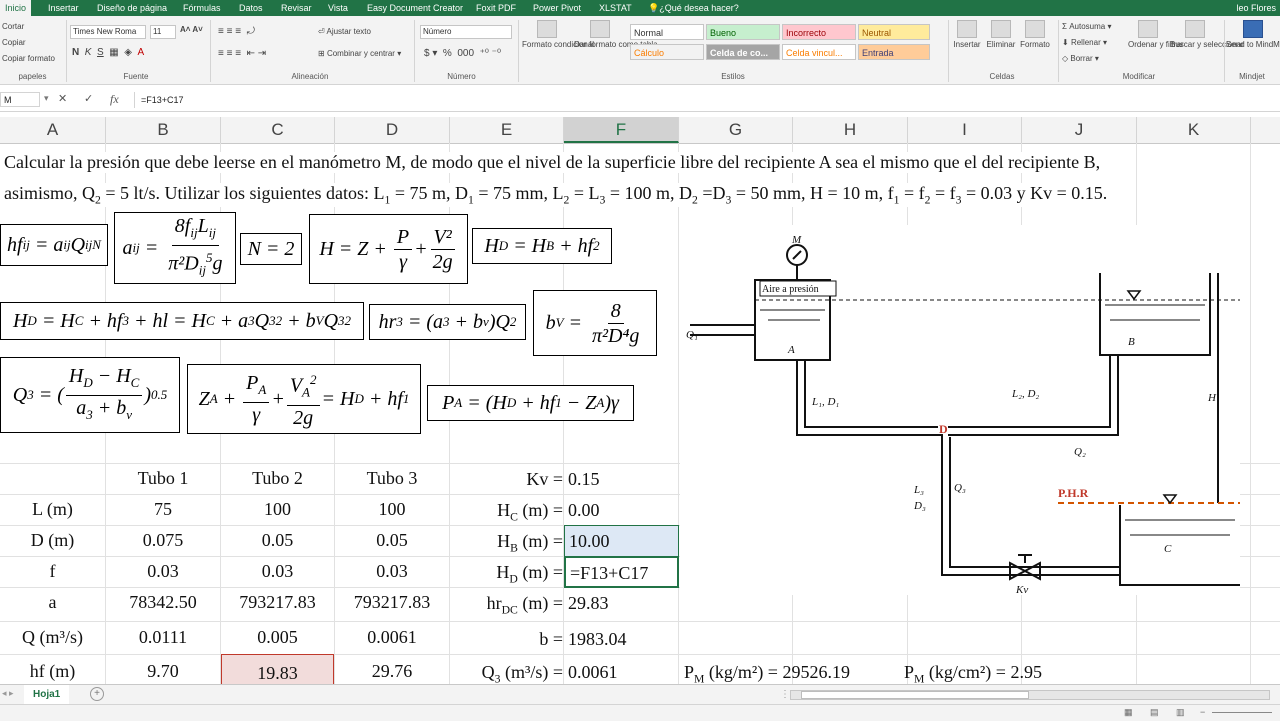 This screenshot has width=1280, height=721. What do you see at coordinates (277, 540) in the screenshot?
I see `cell-d-tubo2: 0.05` at bounding box center [277, 540].